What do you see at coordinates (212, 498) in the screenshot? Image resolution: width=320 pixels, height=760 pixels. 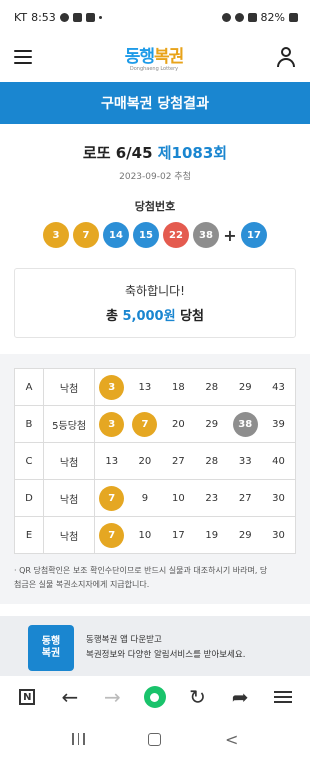 I see `ticket-number: 23` at bounding box center [212, 498].